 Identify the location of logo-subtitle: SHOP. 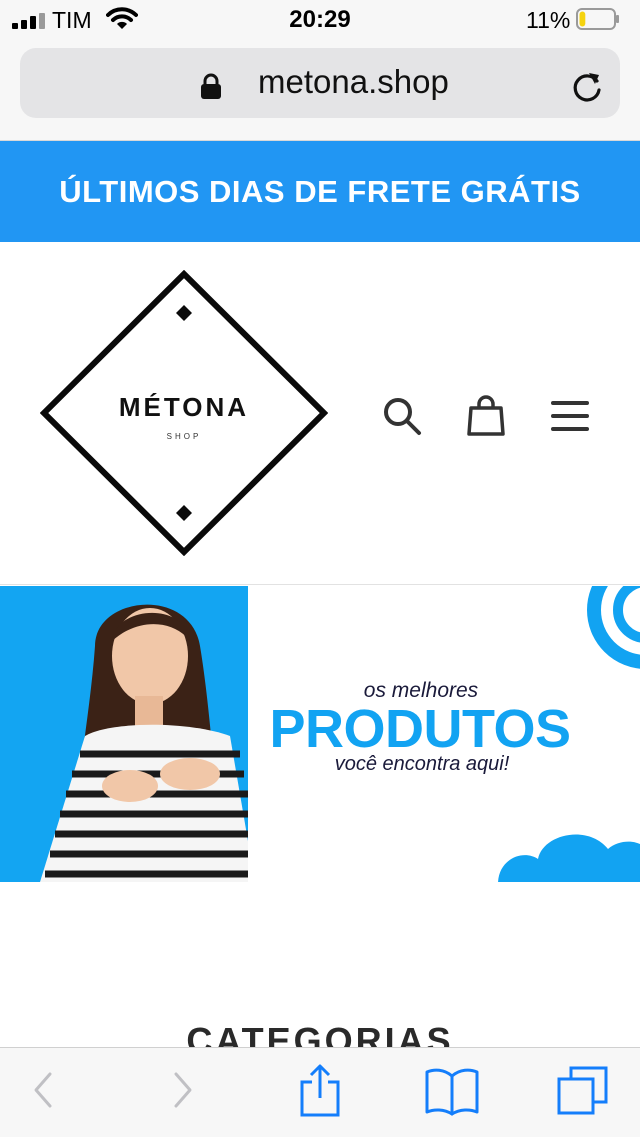
(184, 436).